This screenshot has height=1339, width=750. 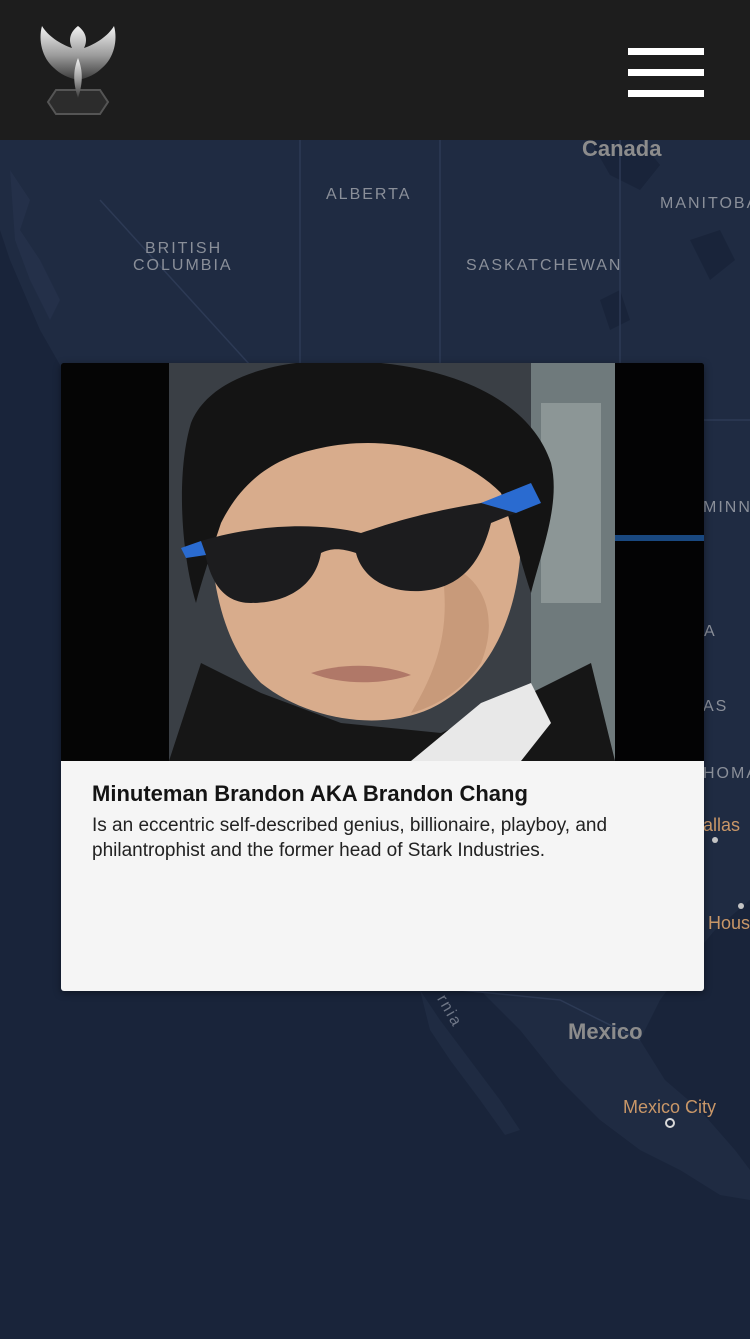 What do you see at coordinates (670, 1107) in the screenshot?
I see `map-label-mexico-city: Mexico City` at bounding box center [670, 1107].